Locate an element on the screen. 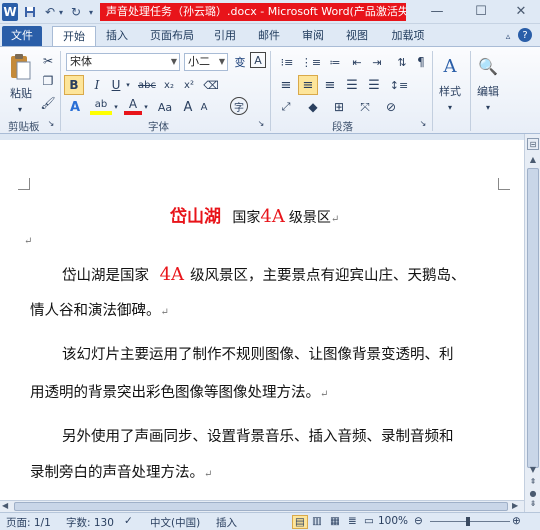 The height and width of the screenshot is (530, 540). underline-button: U is located at coordinates (116, 85).